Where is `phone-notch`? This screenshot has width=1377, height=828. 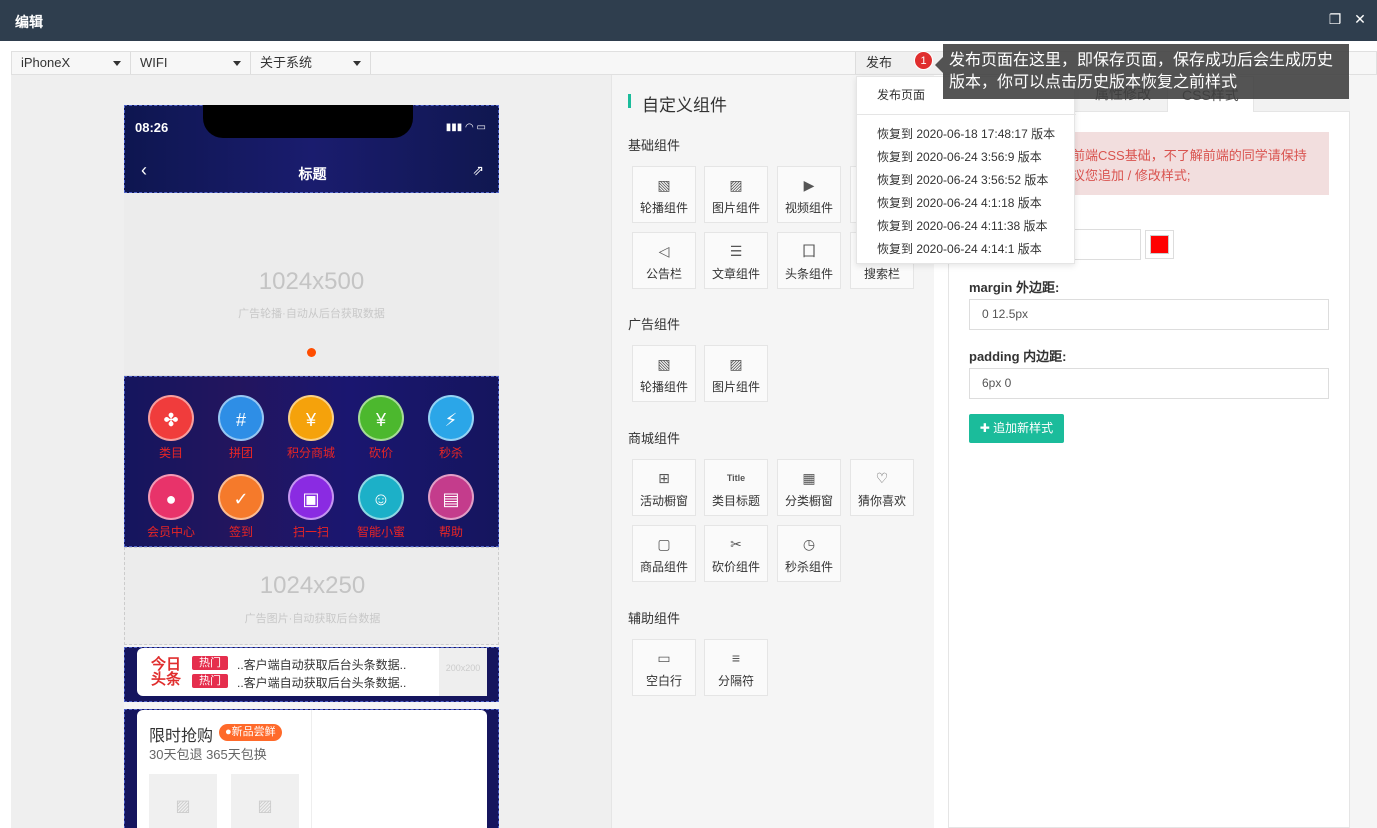 phone-notch is located at coordinates (308, 121).